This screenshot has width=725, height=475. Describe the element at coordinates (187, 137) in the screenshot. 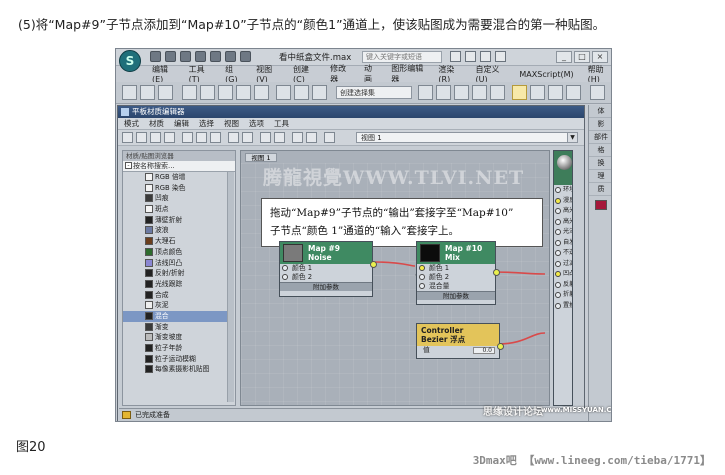

I see `delete-selected-icon` at that location.